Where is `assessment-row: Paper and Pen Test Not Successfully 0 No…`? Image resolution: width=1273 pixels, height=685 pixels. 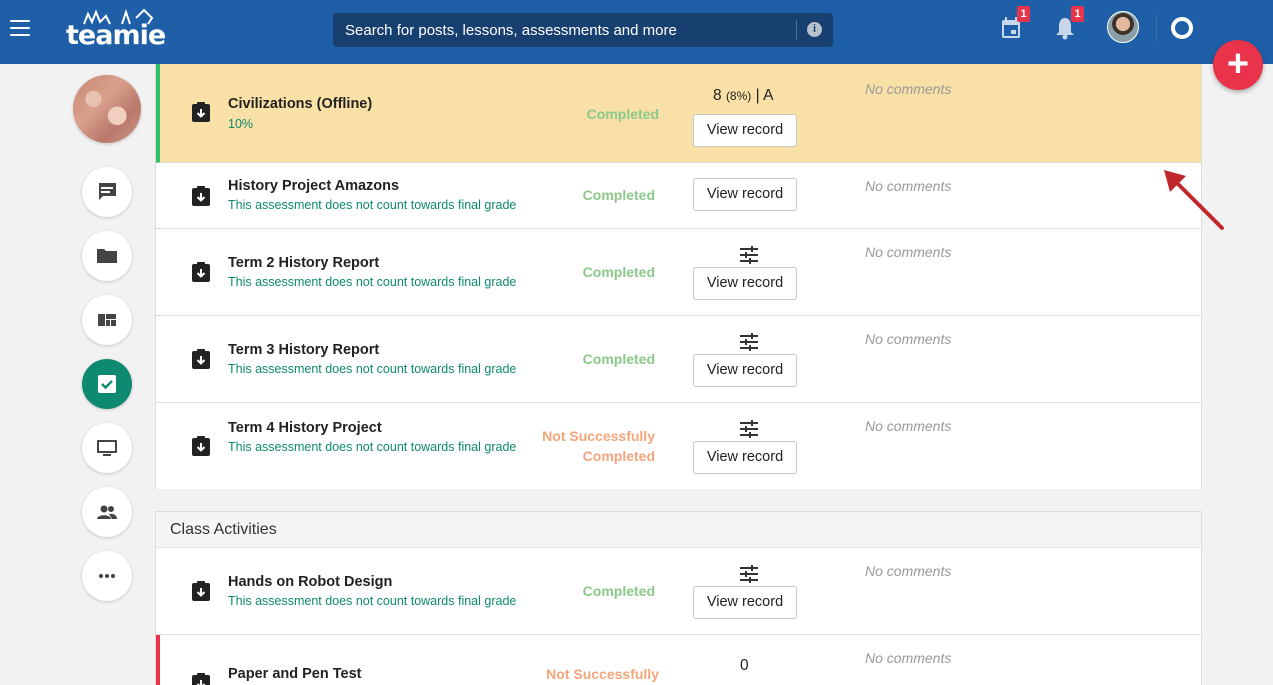
assessment-row: Paper and Pen Test Not Successfully 0 No… is located at coordinates (678, 660).